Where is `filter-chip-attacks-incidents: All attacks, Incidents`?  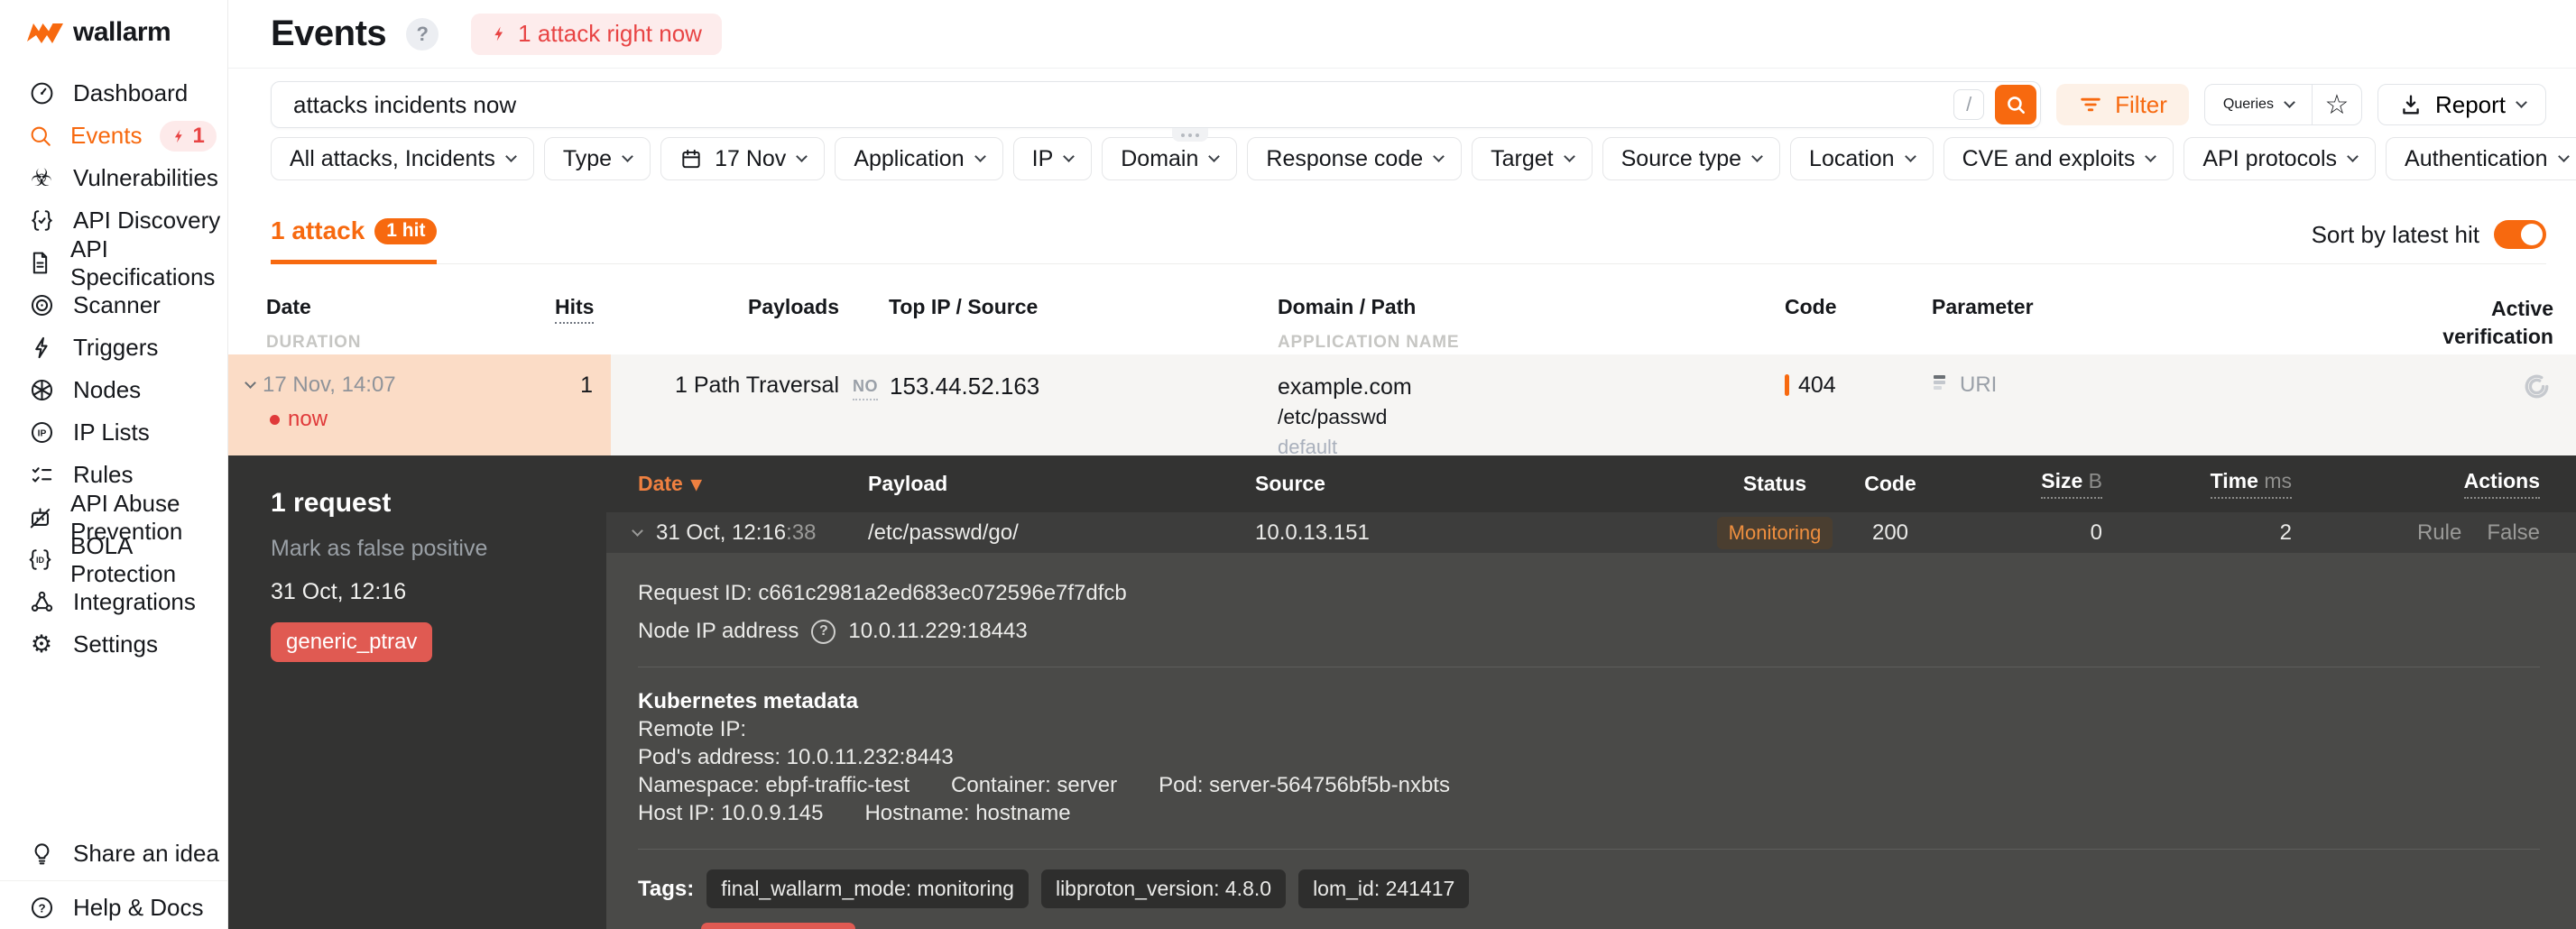
filter-chip-attacks-incidents: All attacks, Incidents is located at coordinates (402, 158).